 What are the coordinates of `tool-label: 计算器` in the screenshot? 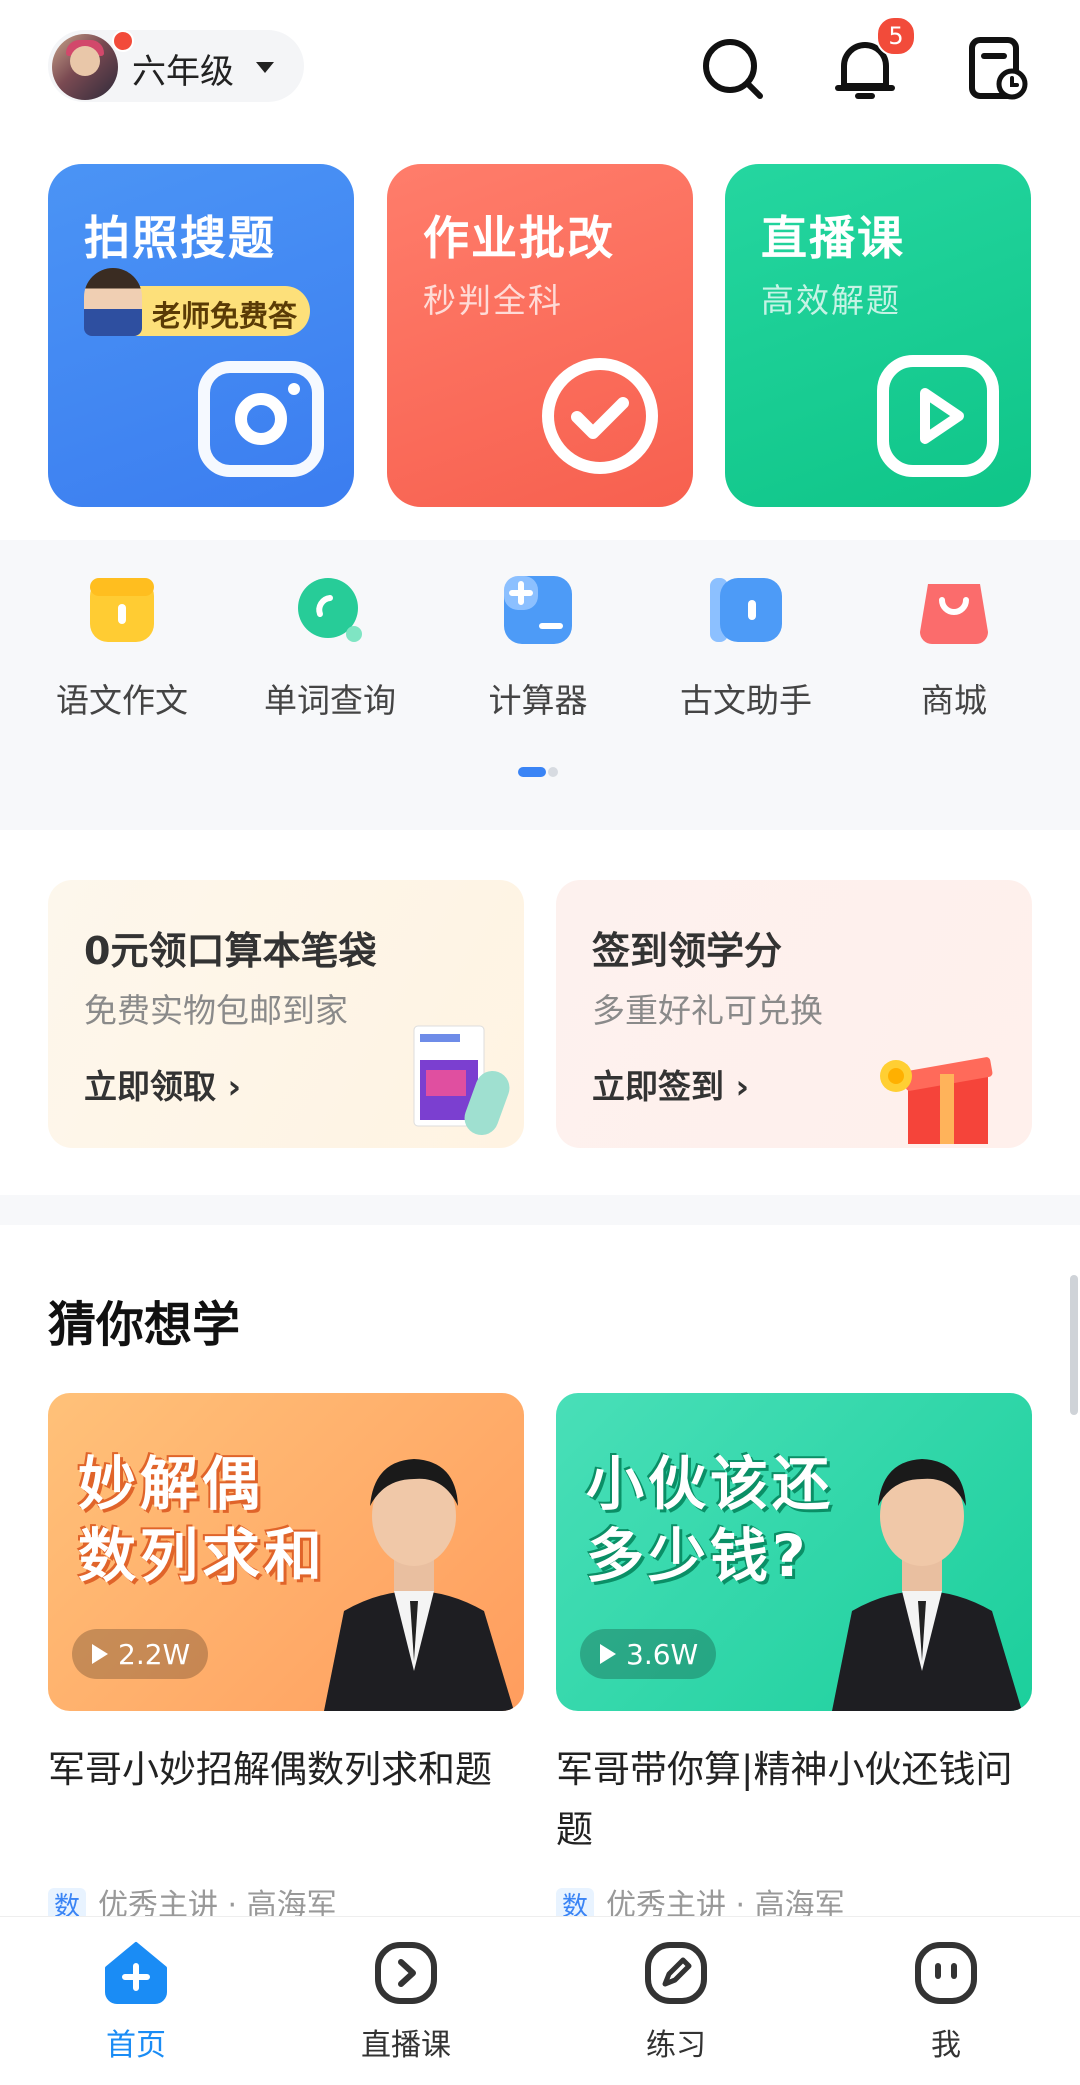 It's located at (538, 700).